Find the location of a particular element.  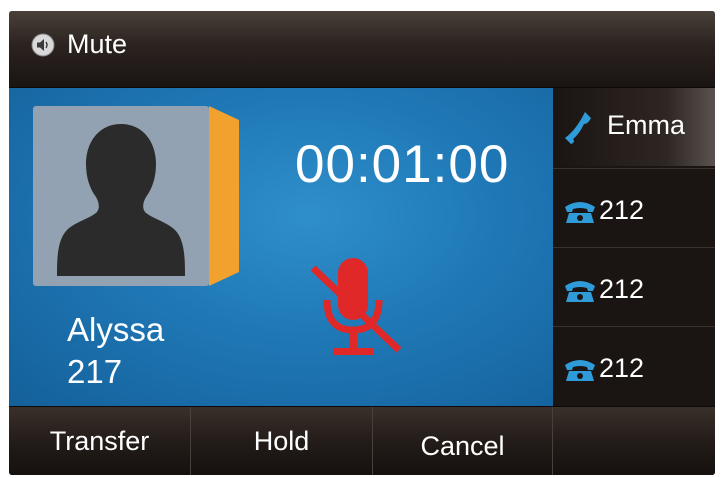

transfer-button: Transfer is located at coordinates (100, 441).